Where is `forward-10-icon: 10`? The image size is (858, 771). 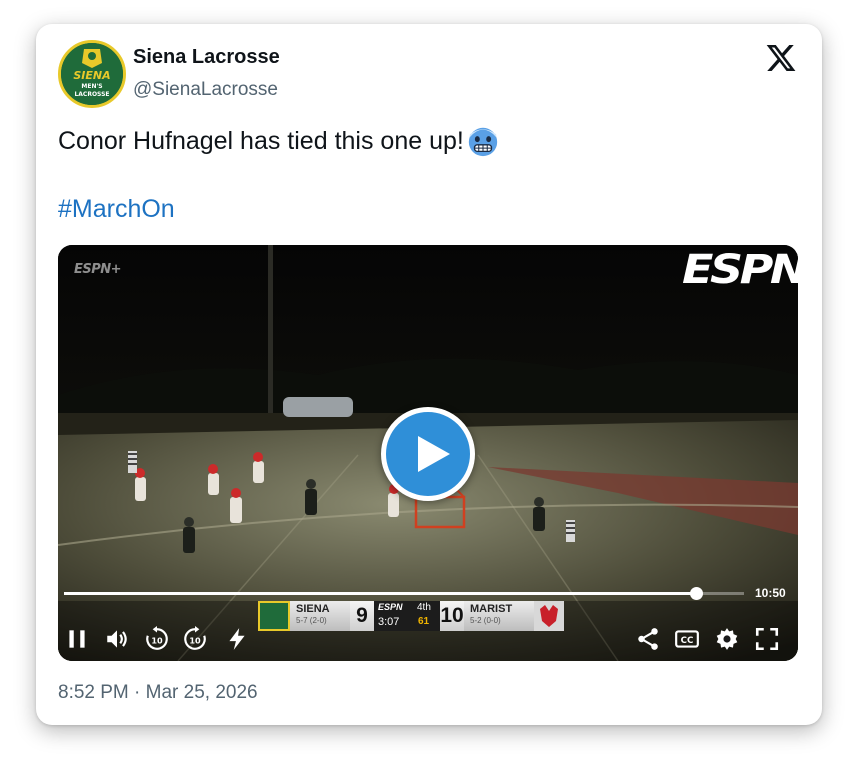
forward-10-icon: 10 is located at coordinates (195, 639).